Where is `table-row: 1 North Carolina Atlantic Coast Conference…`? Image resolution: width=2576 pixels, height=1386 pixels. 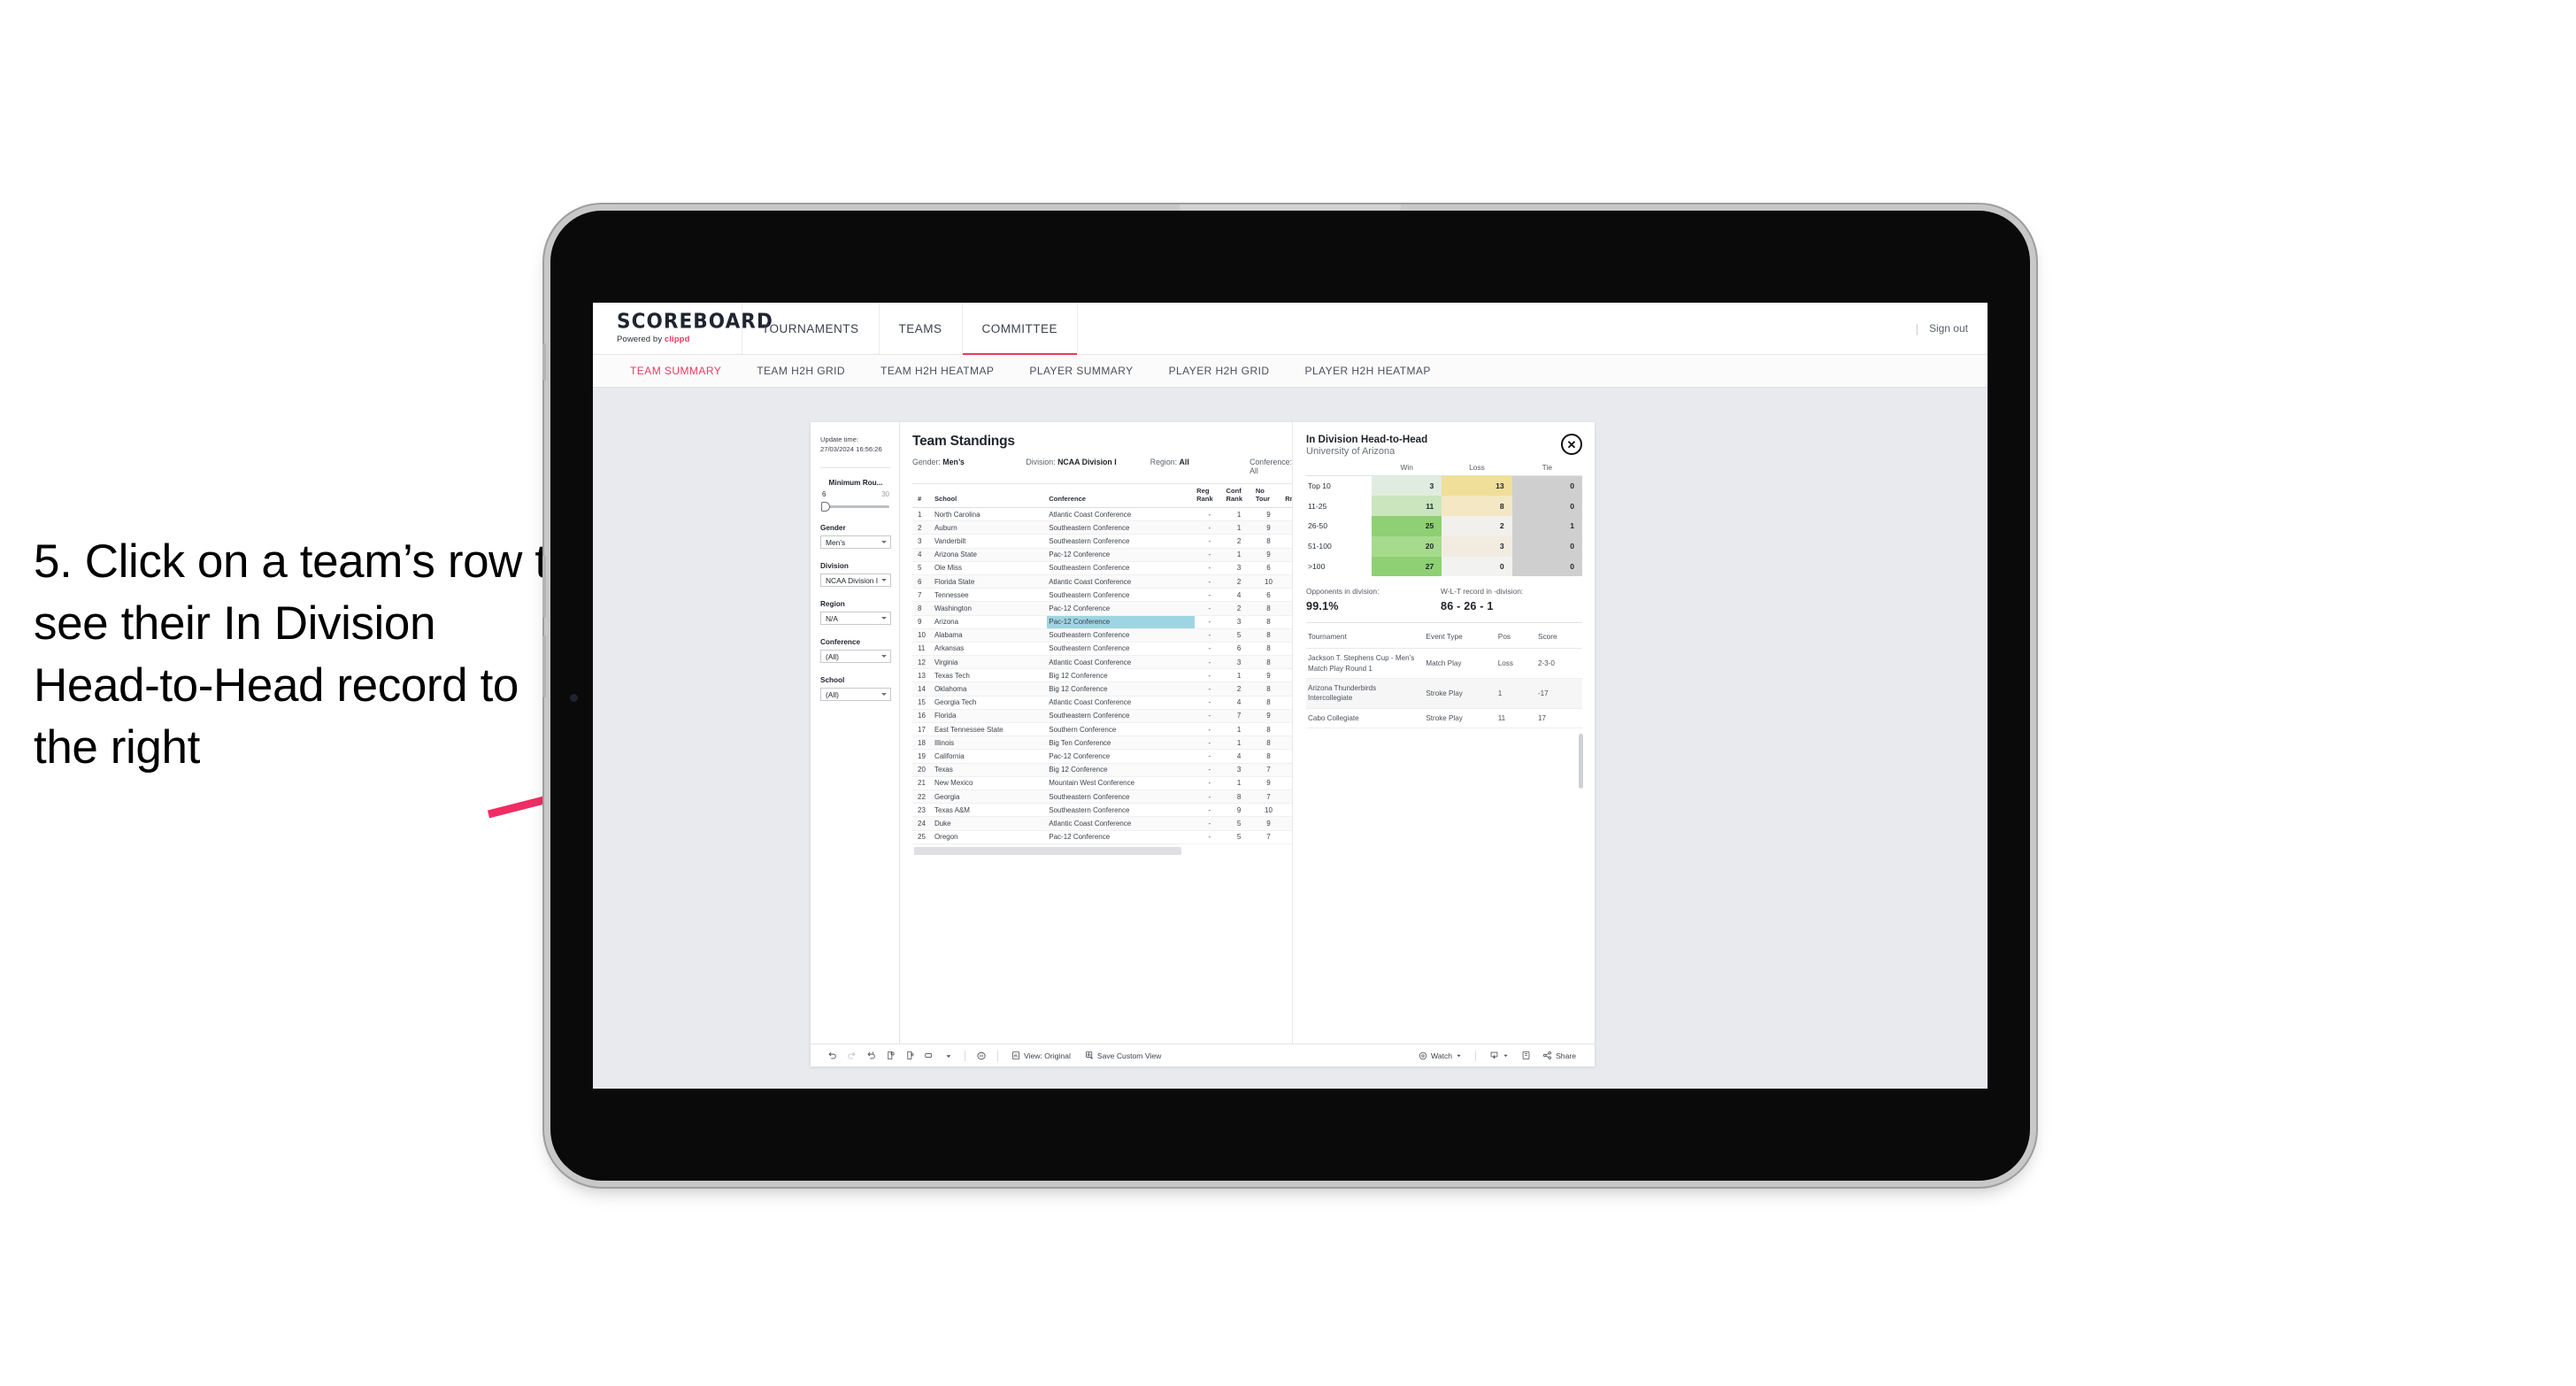 table-row: 1 North Carolina Atlantic Coast Conference… is located at coordinates (1102, 515).